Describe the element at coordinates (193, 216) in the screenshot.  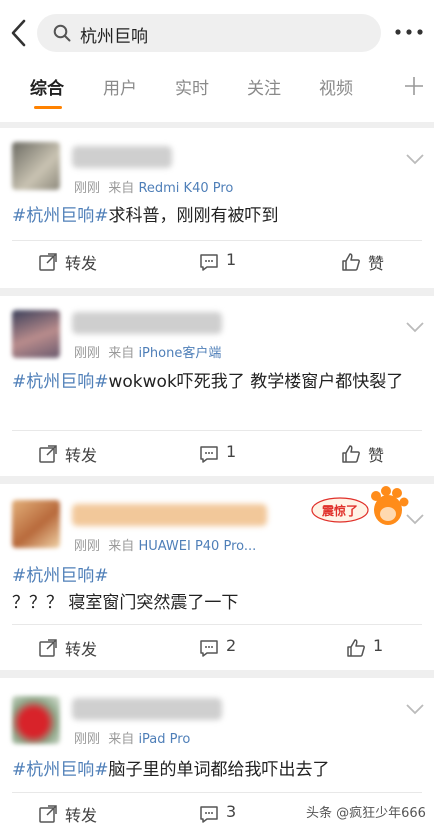
I see `post-text: 求科普，刚刚有被吓到` at that location.